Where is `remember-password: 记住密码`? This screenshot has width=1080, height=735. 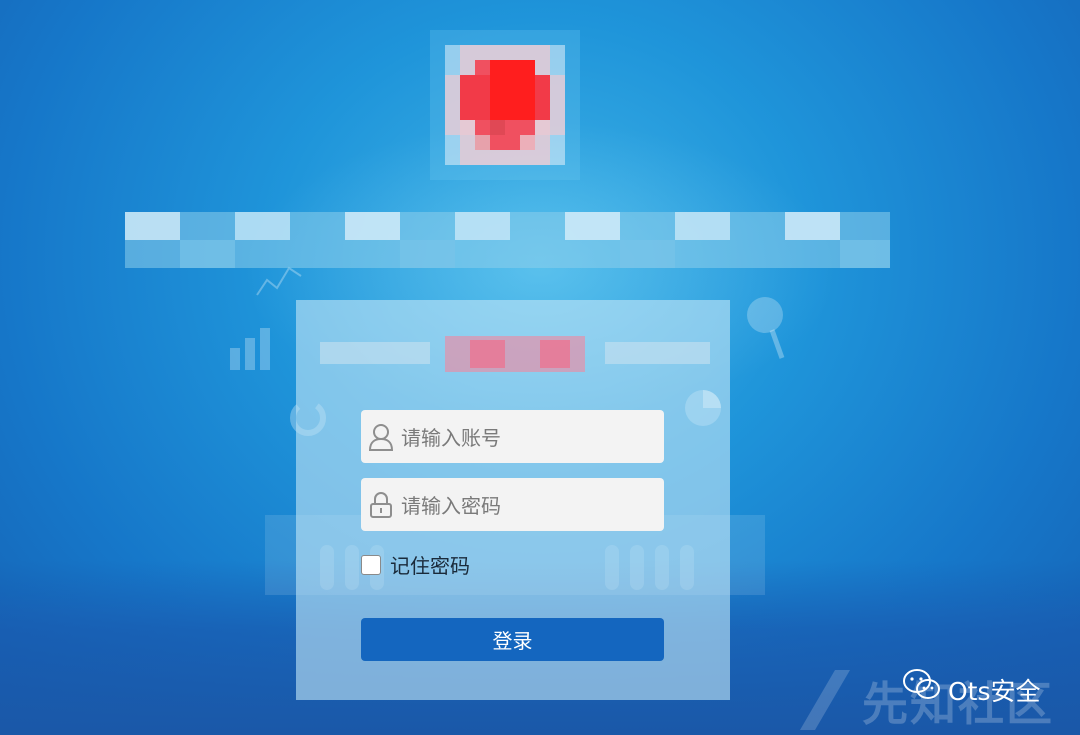
remember-password: 记住密码 is located at coordinates (415, 564).